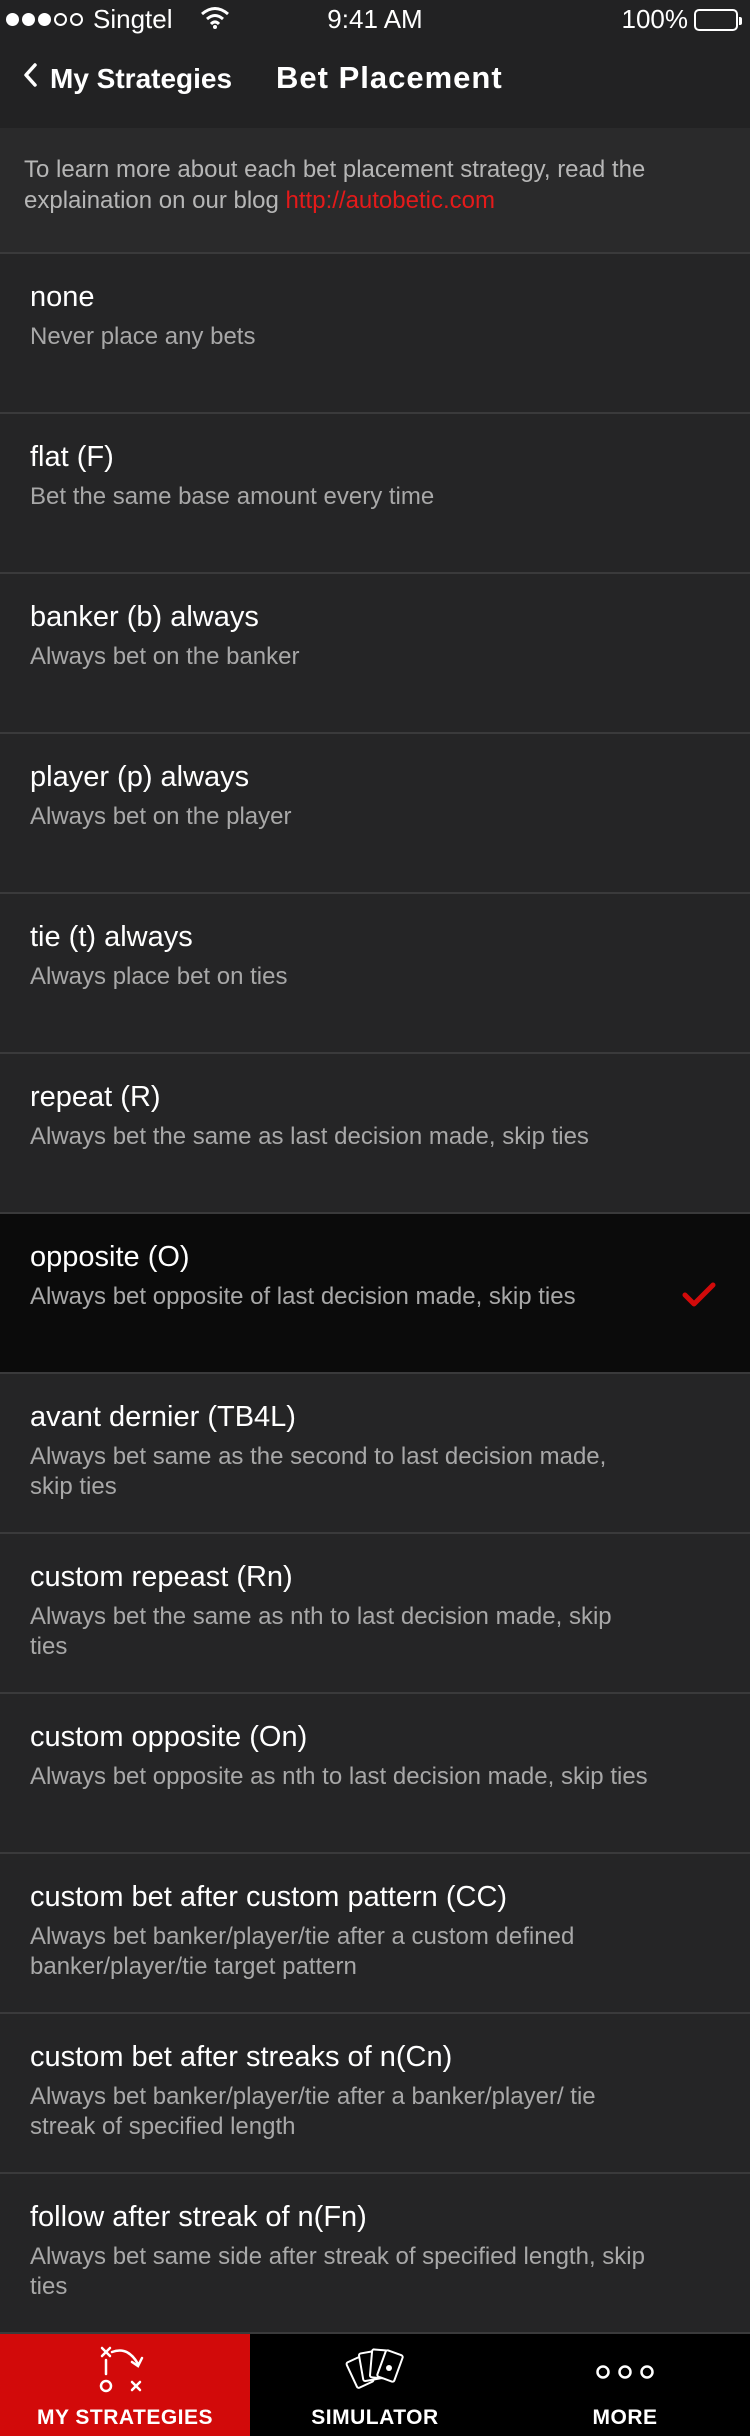 Image resolution: width=750 pixels, height=2436 pixels. What do you see at coordinates (62, 297) in the screenshot?
I see `strategy-title: none` at bounding box center [62, 297].